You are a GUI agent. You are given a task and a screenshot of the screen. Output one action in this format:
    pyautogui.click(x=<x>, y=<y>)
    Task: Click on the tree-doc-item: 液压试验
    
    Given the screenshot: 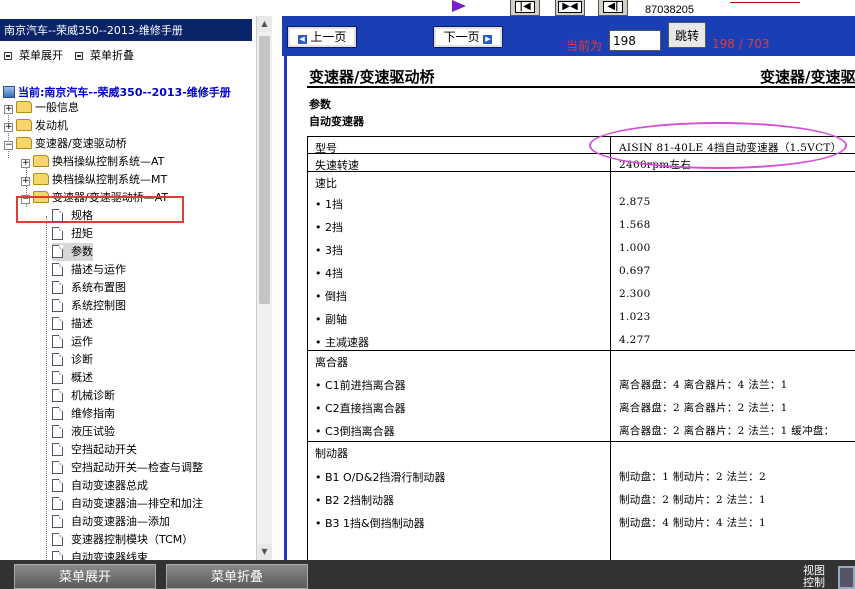 What is the action you would take?
    pyautogui.click(x=83, y=432)
    